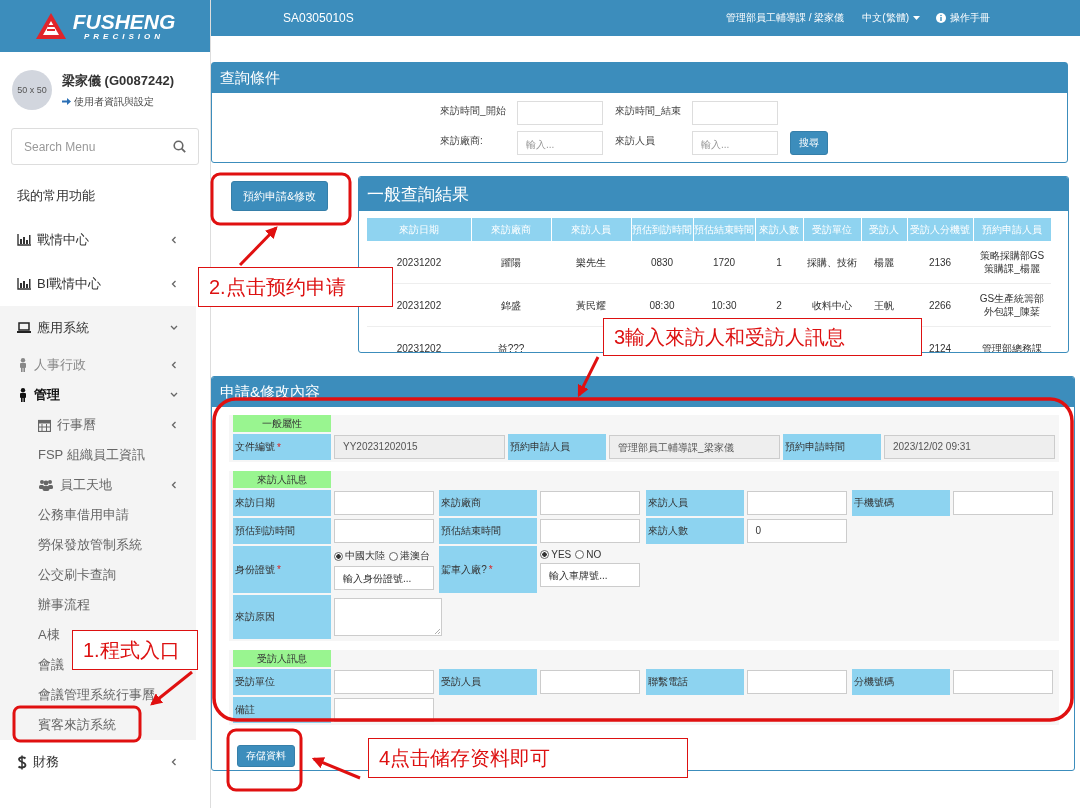  I want to click on search-button: 搜尋, so click(809, 143).